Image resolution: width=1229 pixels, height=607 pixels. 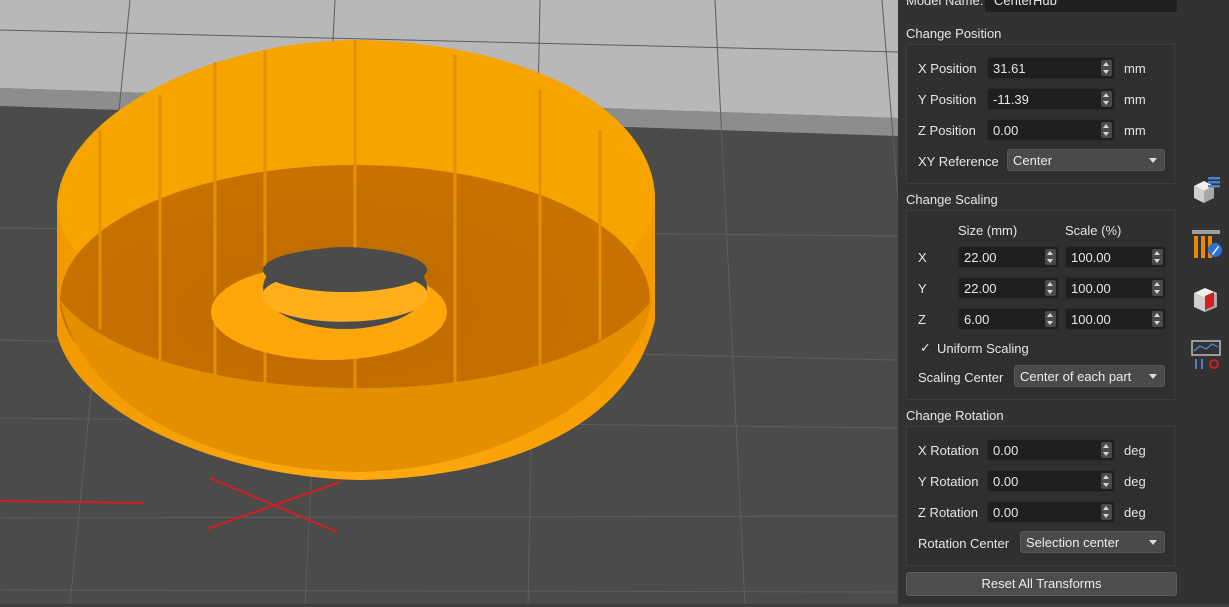 I want to click on scale-z-axis-label: Z, so click(x=922, y=319).